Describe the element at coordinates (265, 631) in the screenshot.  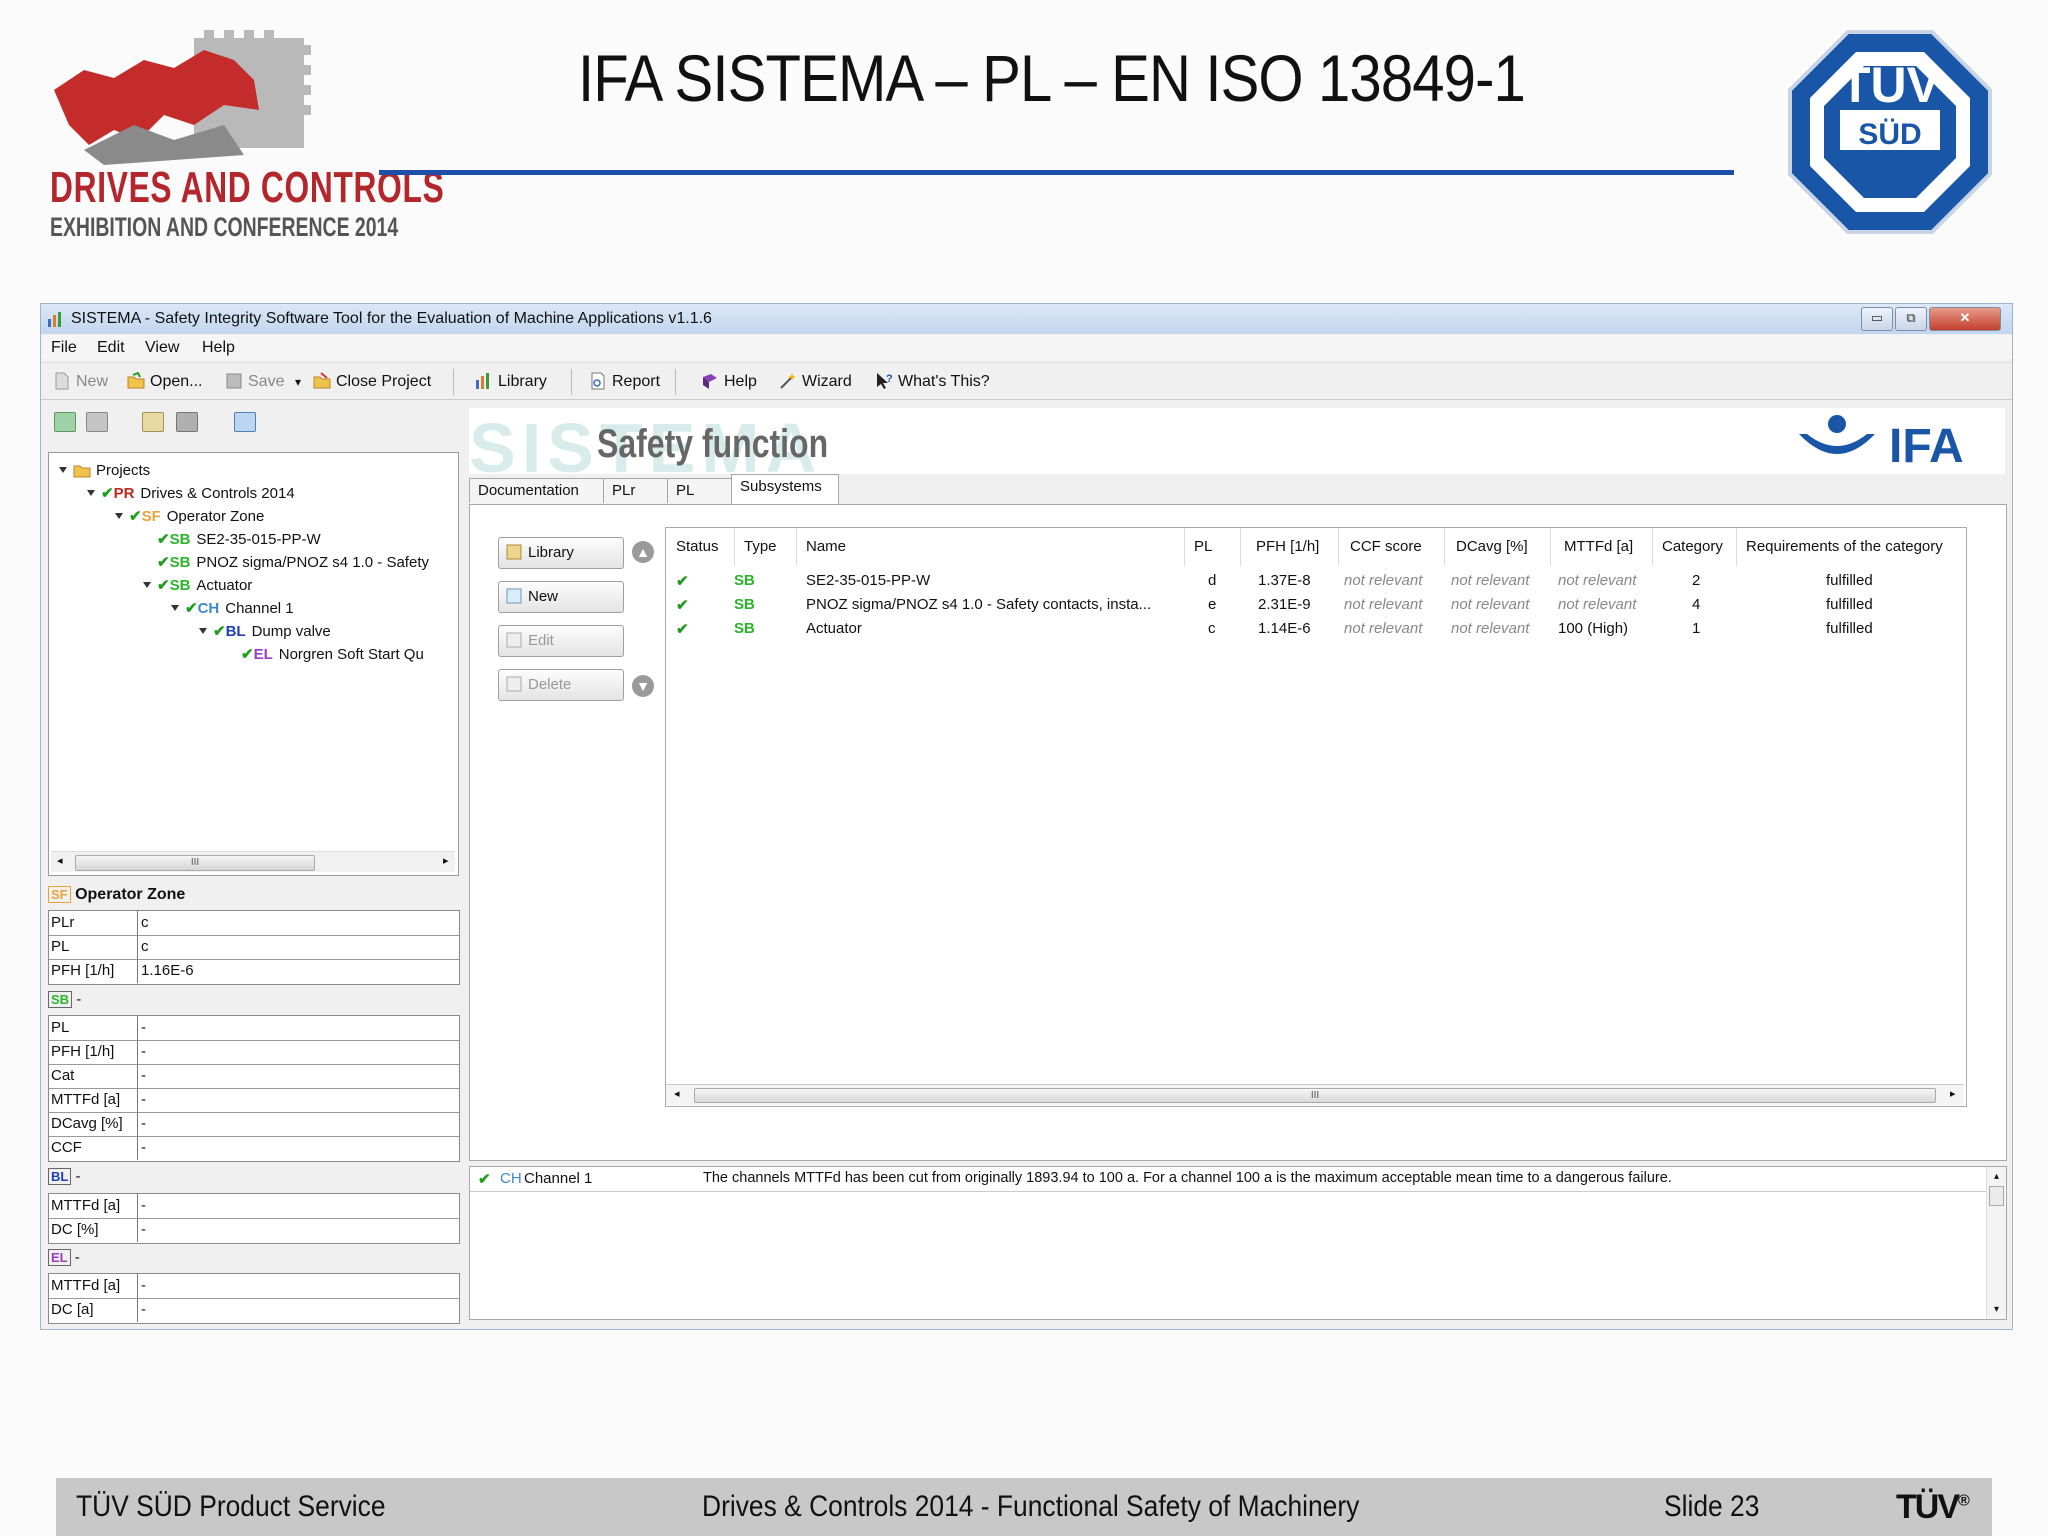
I see `tree-item-block: ✔BL Dump valve` at that location.